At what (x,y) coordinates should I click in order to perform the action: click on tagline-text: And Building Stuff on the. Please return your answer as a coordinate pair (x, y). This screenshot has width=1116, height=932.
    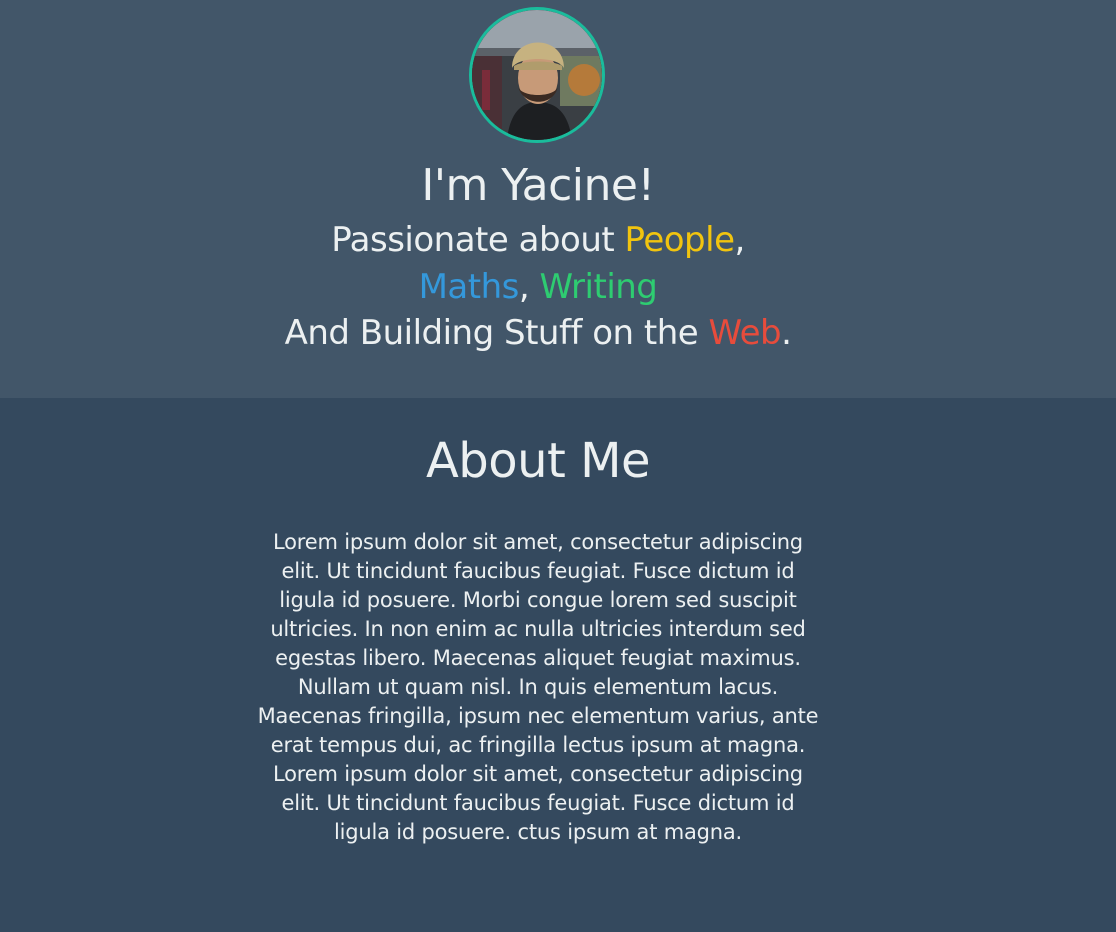
    Looking at the image, I should click on (496, 333).